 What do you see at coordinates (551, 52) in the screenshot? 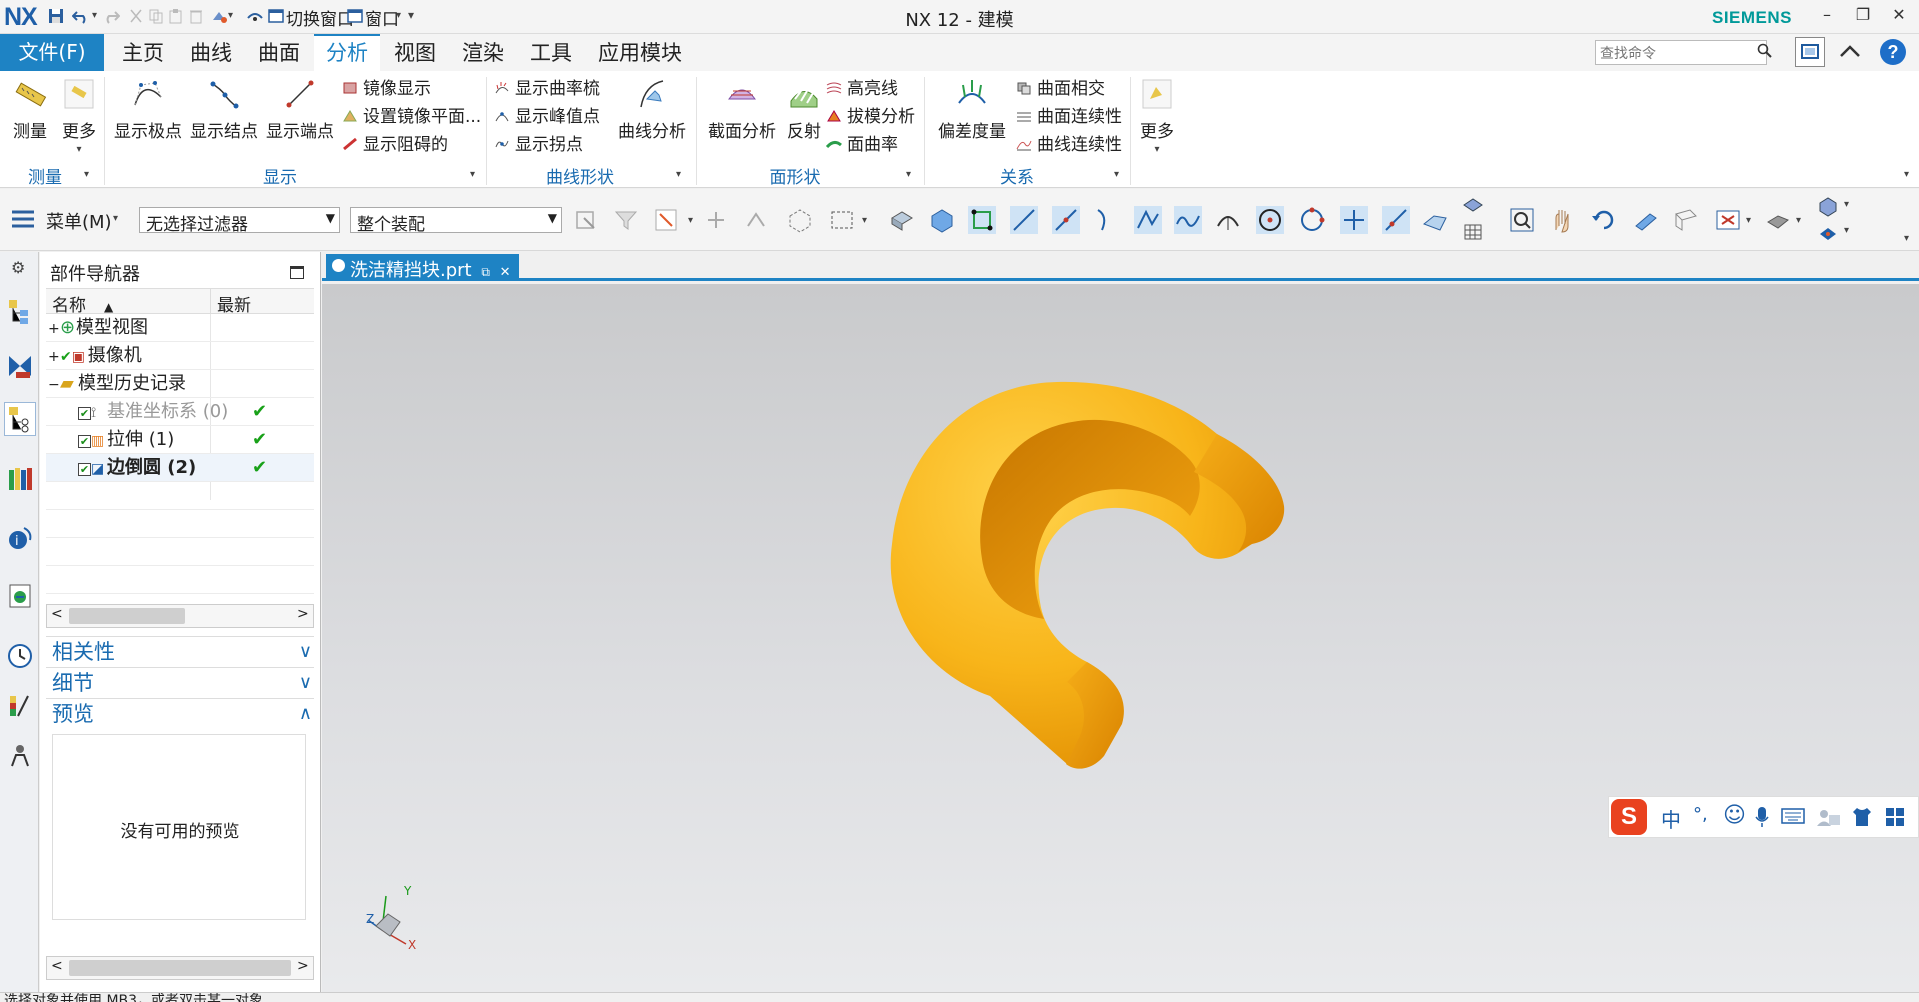
I see `tab-tools: 工具` at bounding box center [551, 52].